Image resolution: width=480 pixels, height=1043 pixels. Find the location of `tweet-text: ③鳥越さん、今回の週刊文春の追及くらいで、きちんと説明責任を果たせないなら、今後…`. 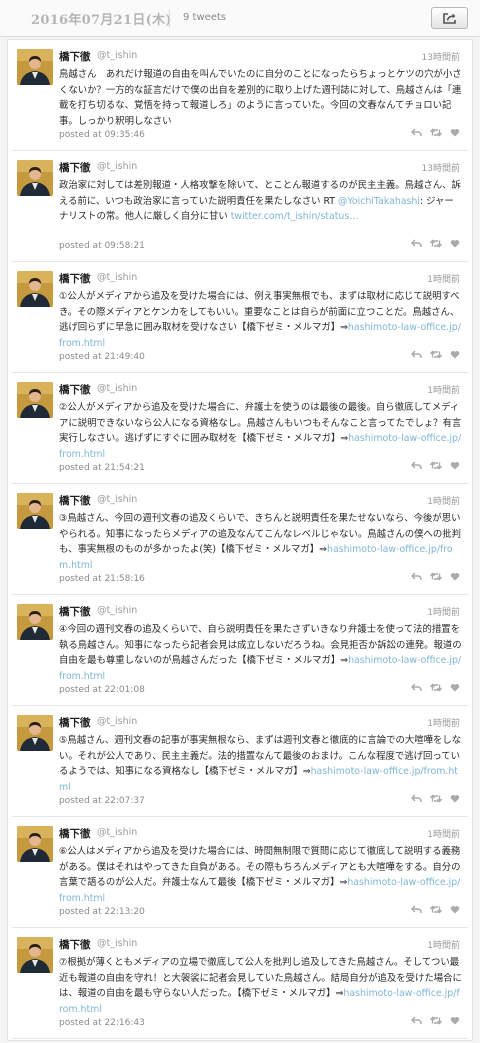

tweet-text: ③鳥越さん、今回の週刊文春の追及くらいで、きちんと説明責任を果たせないなら、今後… is located at coordinates (261, 542).